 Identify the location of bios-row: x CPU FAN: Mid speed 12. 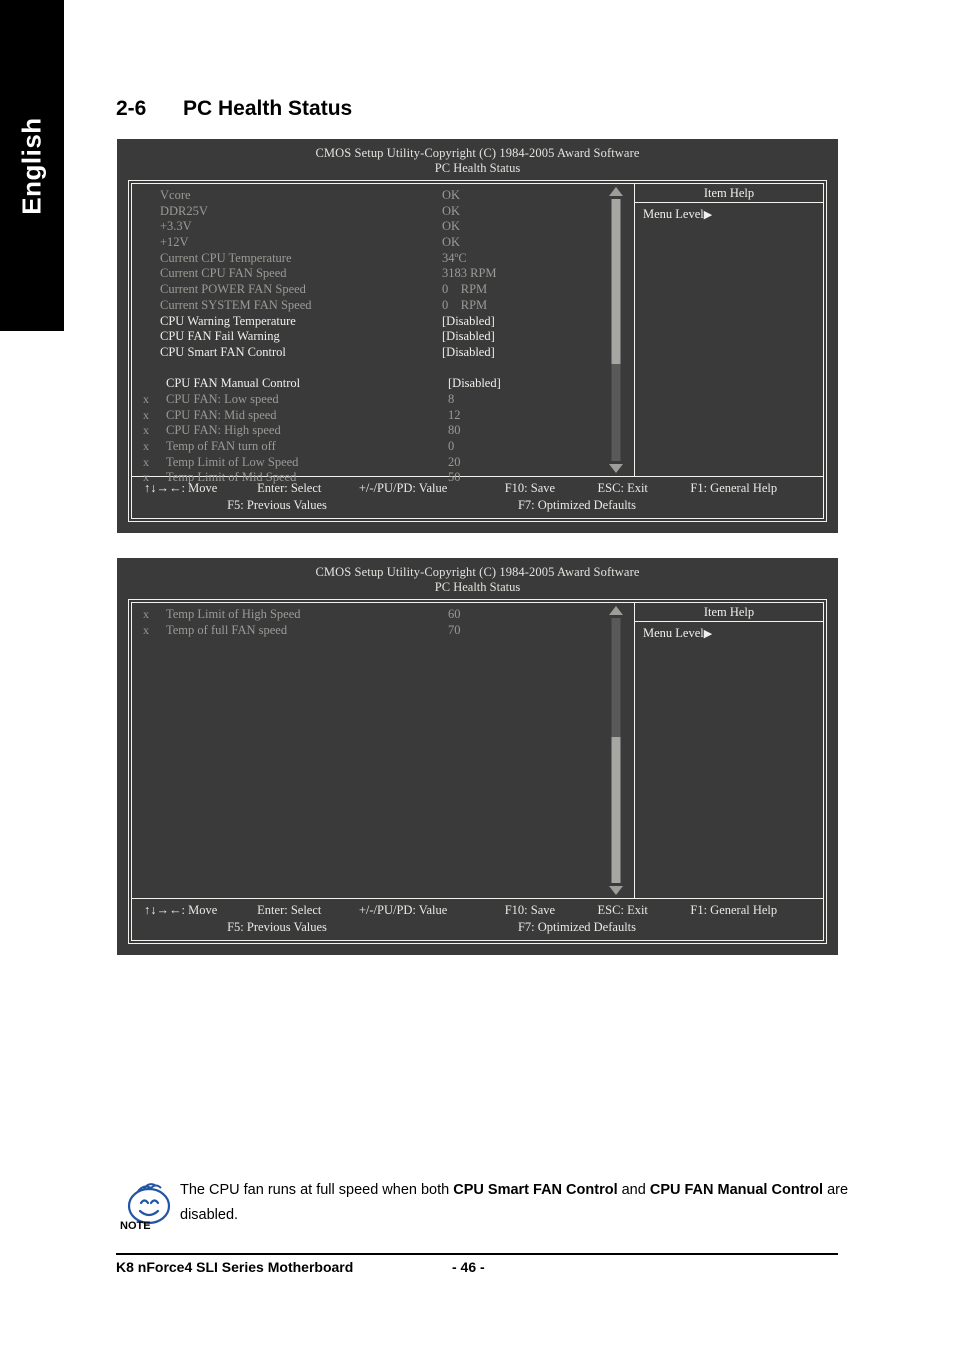
(365, 416).